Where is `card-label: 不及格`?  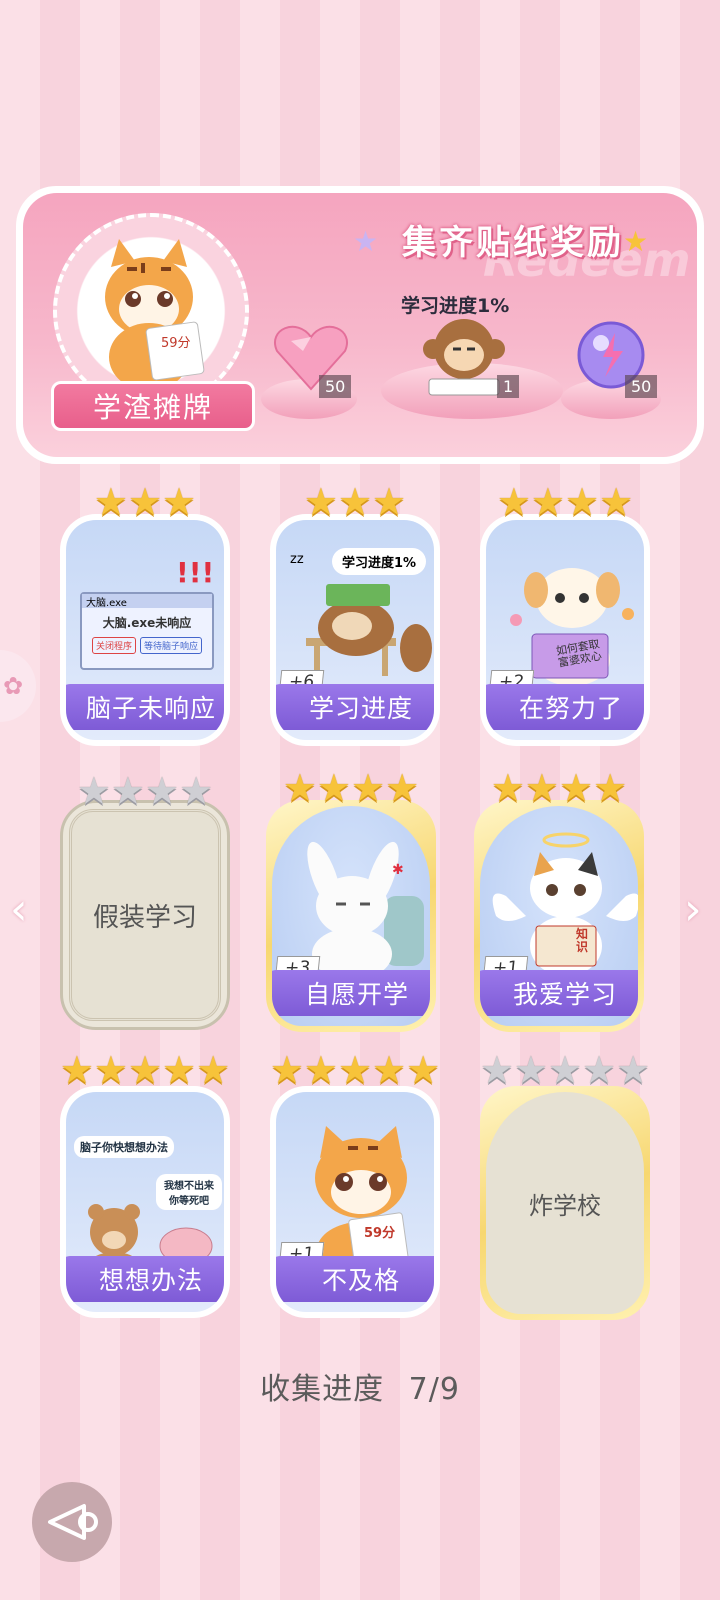
card-label: 不及格 is located at coordinates (355, 1279).